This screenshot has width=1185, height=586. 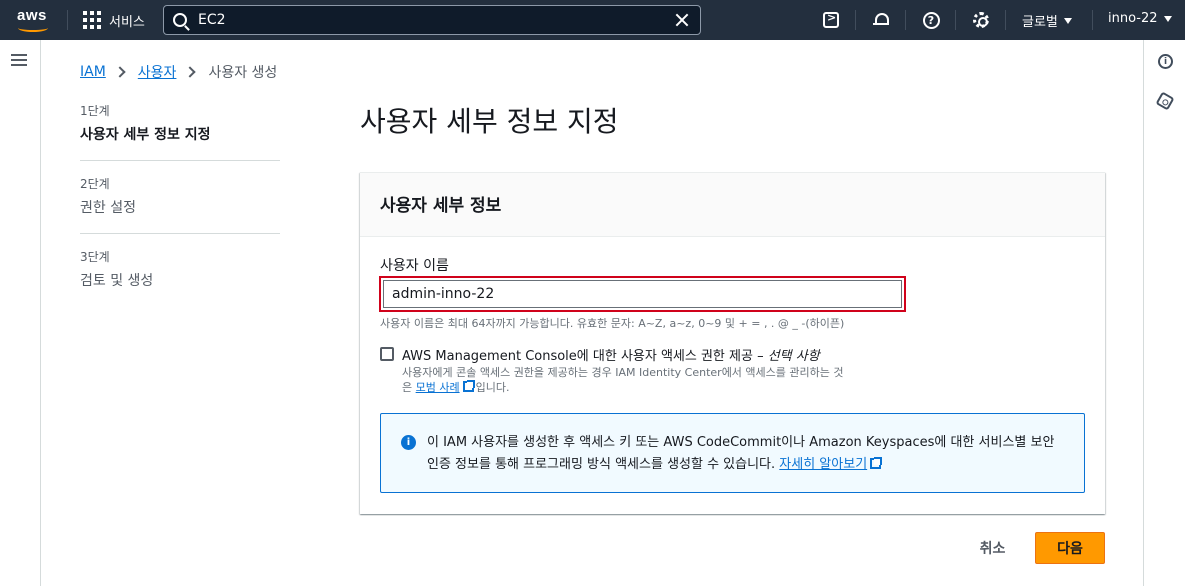 I want to click on aws-logo-text: aws, so click(x=32, y=15).